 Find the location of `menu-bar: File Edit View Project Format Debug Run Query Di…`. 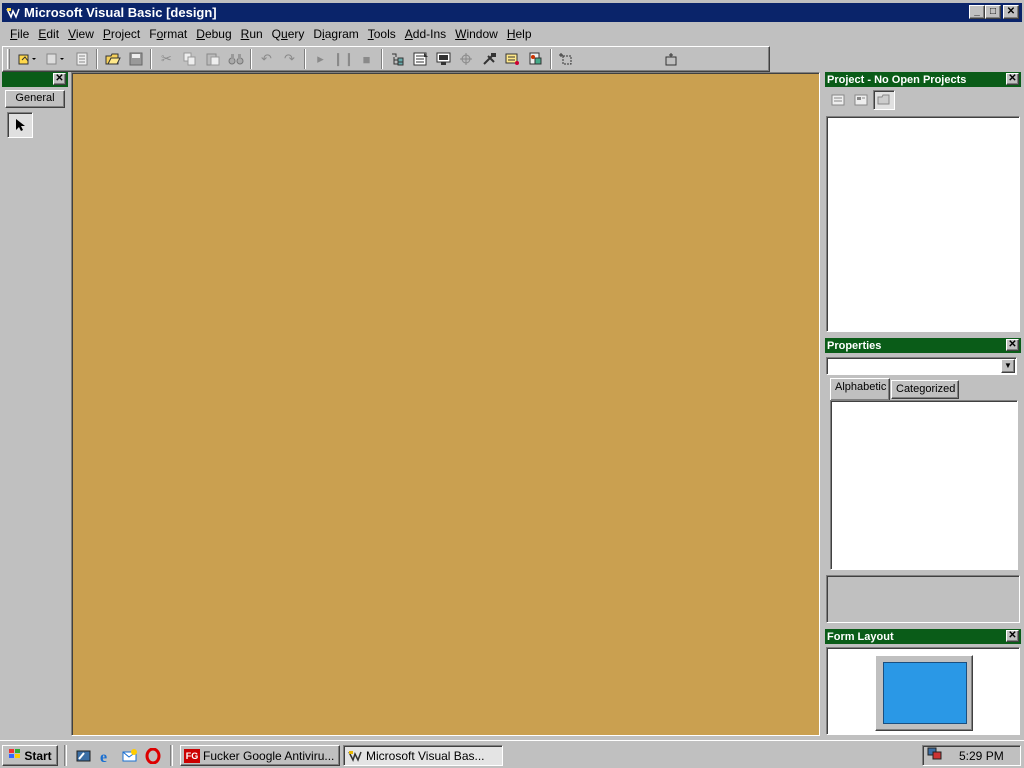

menu-bar: File Edit View Project Format Debug Run Query Di… is located at coordinates (512, 34).